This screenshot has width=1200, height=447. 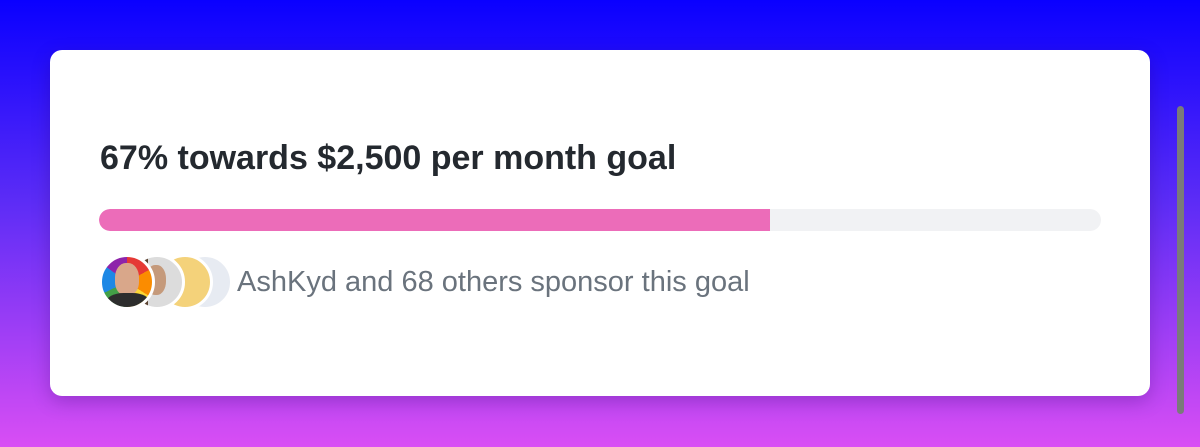 What do you see at coordinates (127, 279) in the screenshot?
I see `avatar-face` at bounding box center [127, 279].